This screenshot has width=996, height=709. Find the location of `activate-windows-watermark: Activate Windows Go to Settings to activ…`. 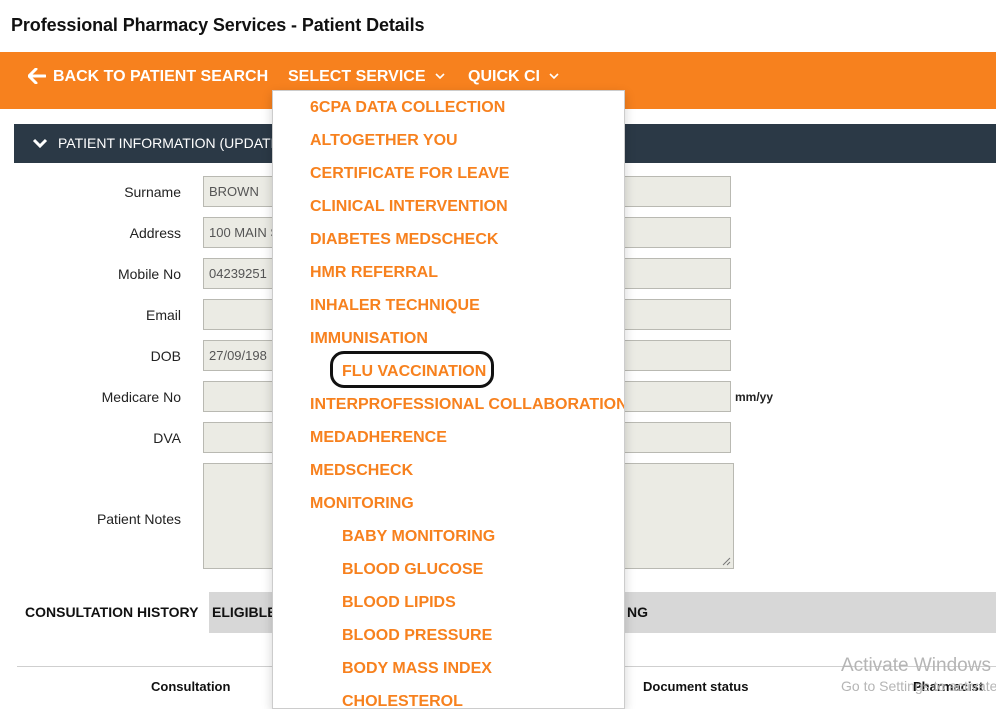

activate-windows-watermark: Activate Windows Go to Settings to activ… is located at coordinates (918, 674).